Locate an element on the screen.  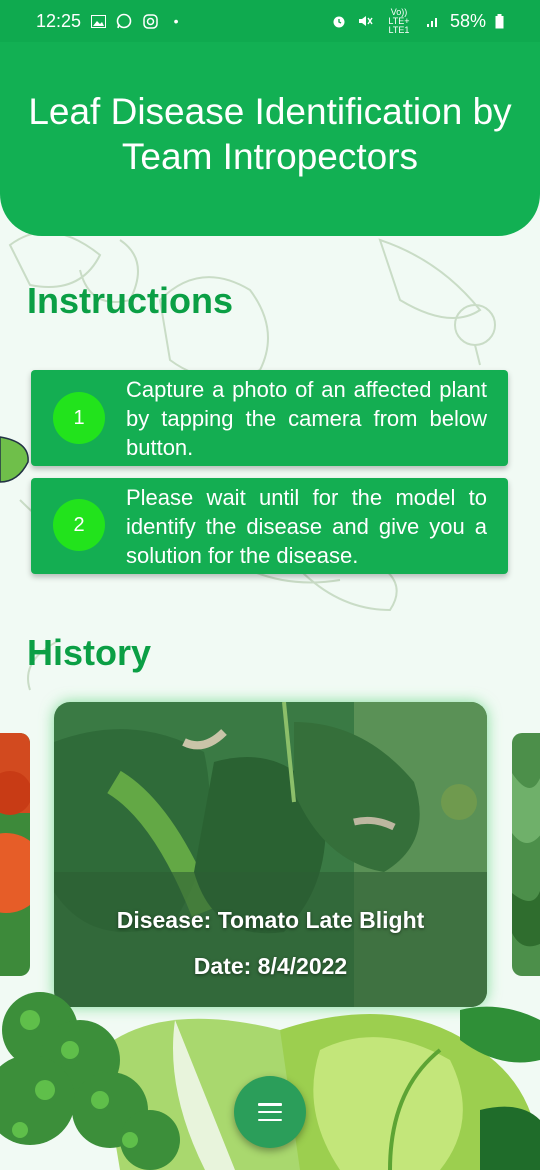
menu-icon is located at coordinates (270, 1112).